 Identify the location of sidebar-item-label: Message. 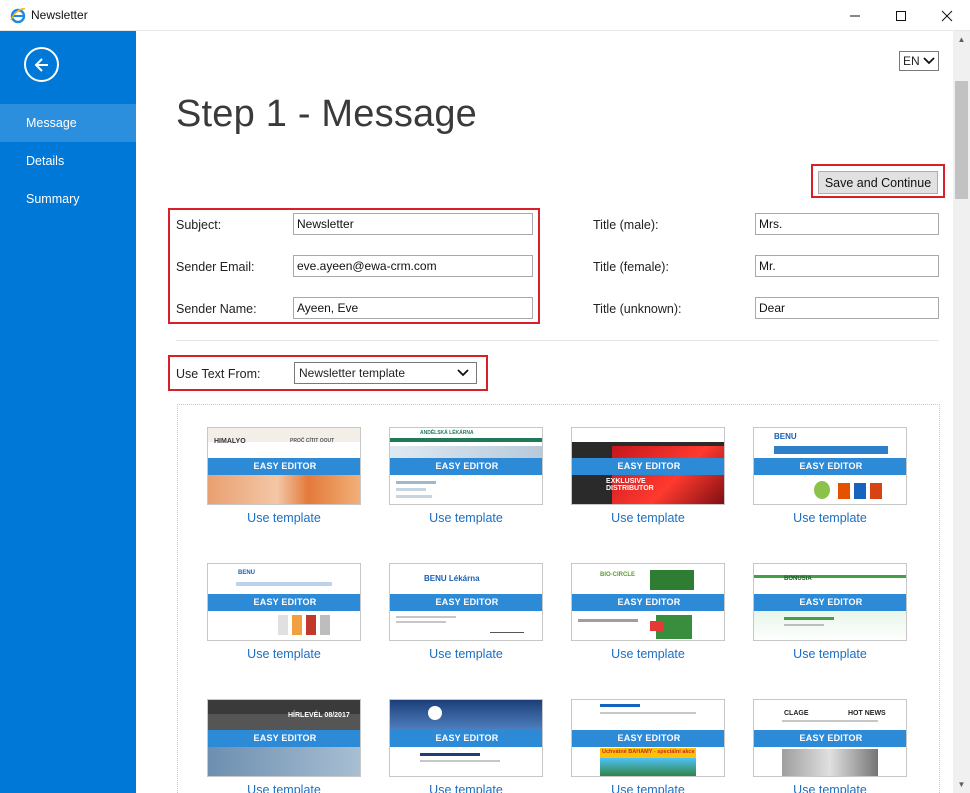
(51, 123).